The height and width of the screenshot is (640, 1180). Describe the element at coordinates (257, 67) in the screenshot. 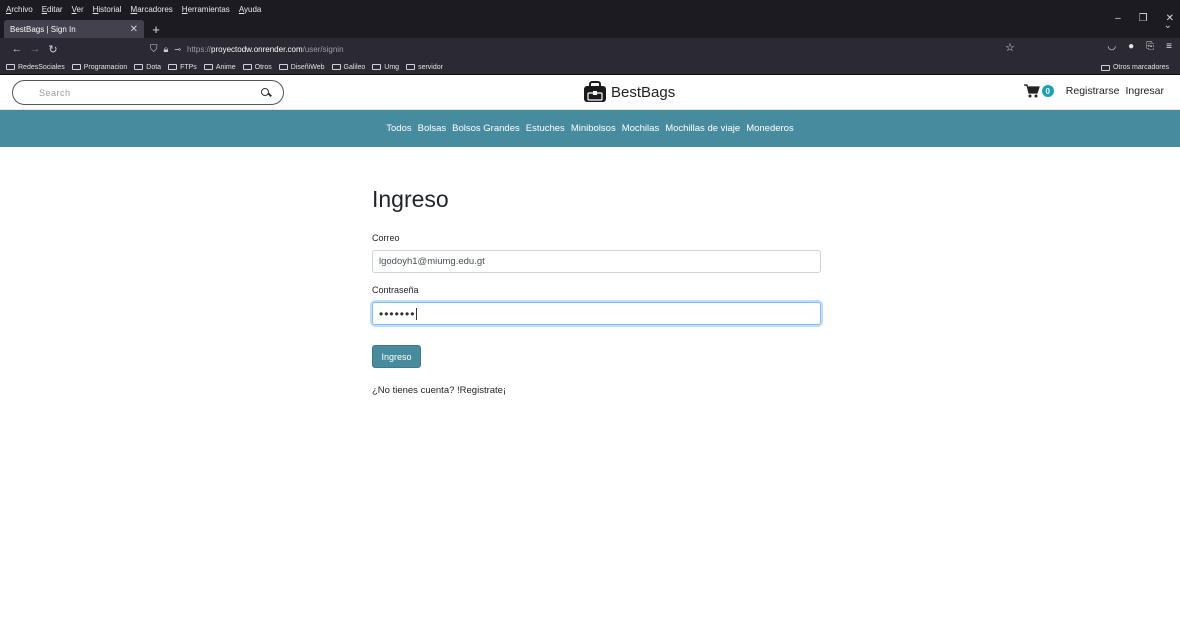

I see `bookmark-folder: Otros` at that location.